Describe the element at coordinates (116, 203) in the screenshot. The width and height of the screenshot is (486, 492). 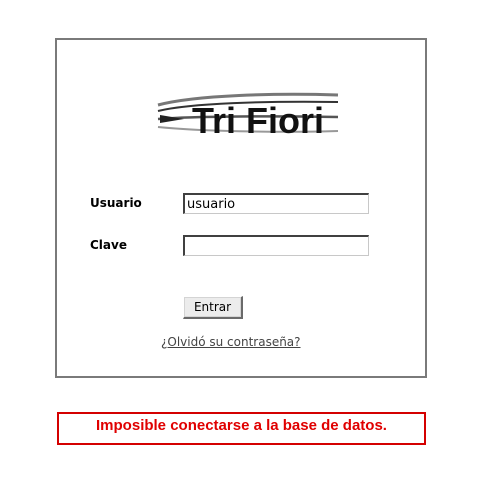
I see `username-label: Usuario` at that location.